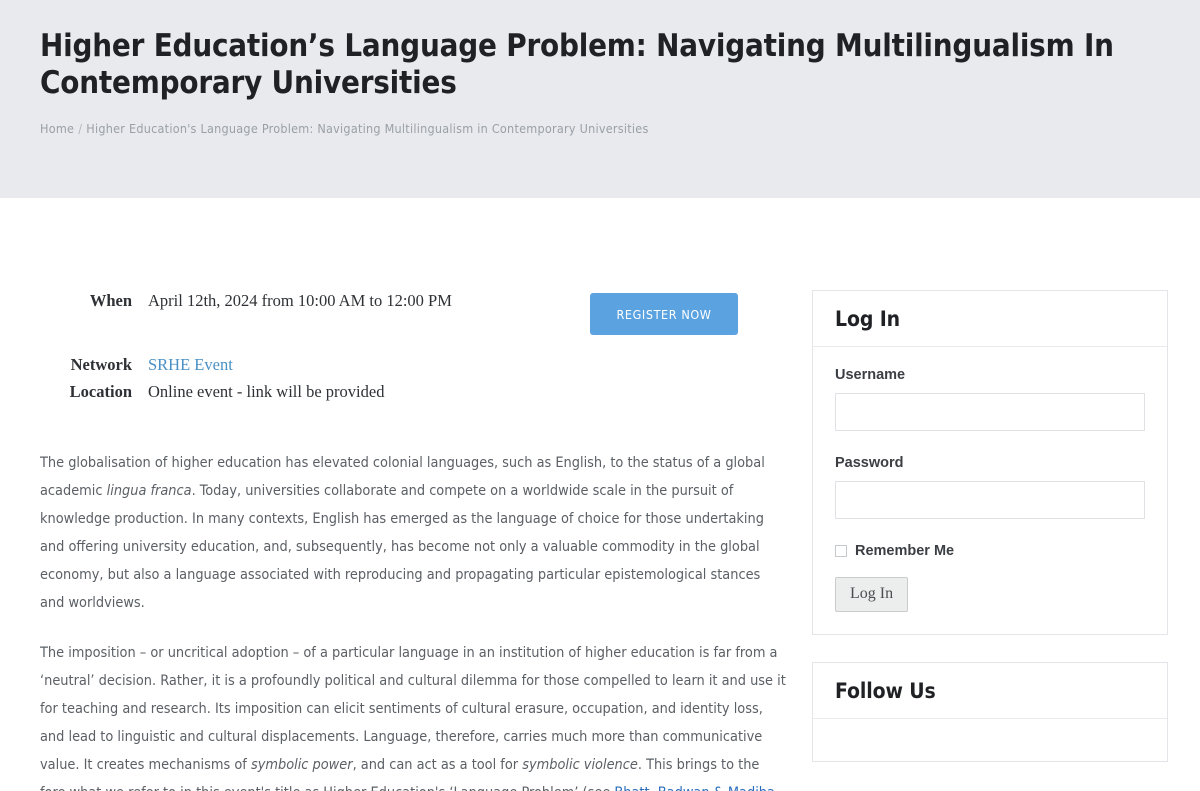  Describe the element at coordinates (990, 319) in the screenshot. I see `login-panel-header: Log In` at that location.